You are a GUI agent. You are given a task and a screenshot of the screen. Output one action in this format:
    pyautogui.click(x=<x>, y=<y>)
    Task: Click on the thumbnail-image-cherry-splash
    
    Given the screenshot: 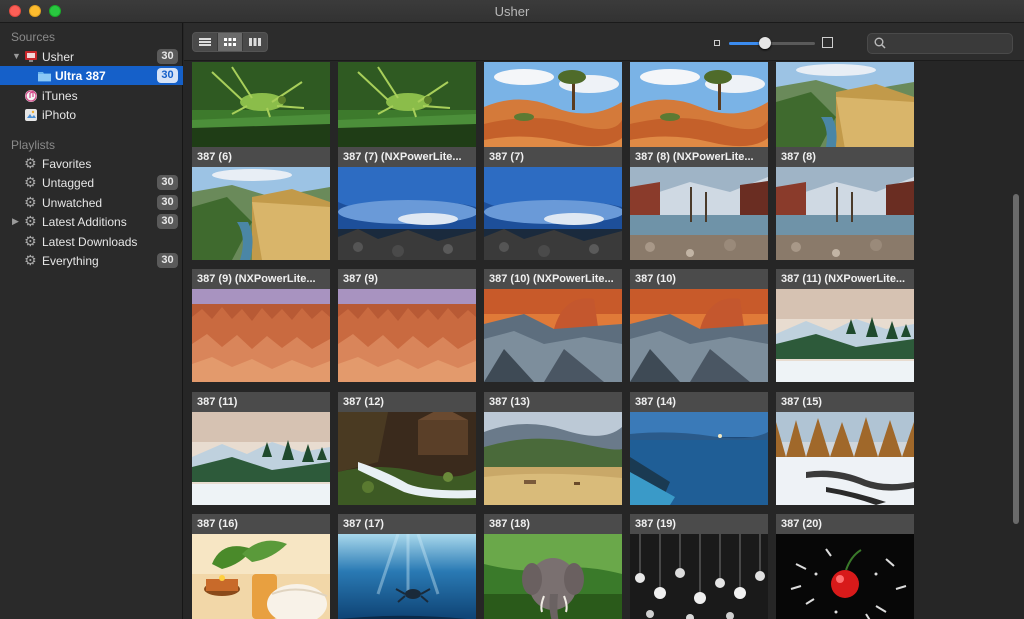 What is the action you would take?
    pyautogui.click(x=845, y=576)
    